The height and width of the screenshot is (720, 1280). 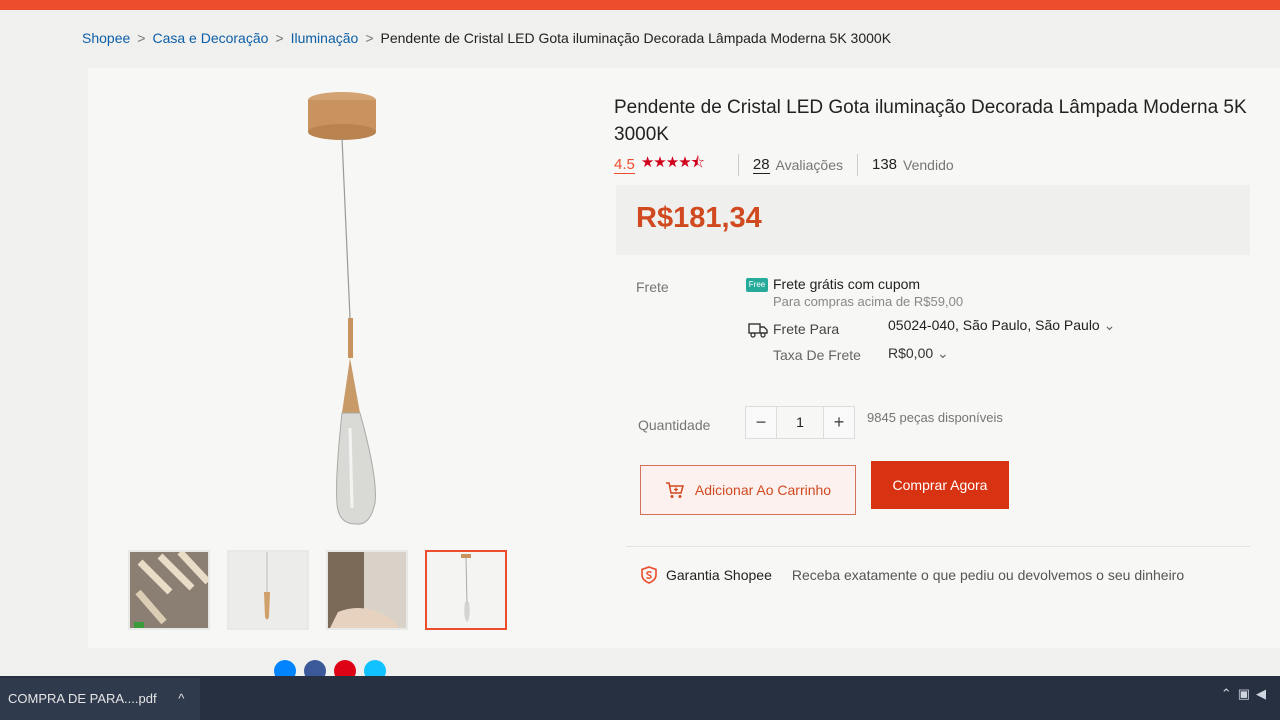 What do you see at coordinates (940, 485) in the screenshot?
I see `buy-now-button: Comprar Agora` at bounding box center [940, 485].